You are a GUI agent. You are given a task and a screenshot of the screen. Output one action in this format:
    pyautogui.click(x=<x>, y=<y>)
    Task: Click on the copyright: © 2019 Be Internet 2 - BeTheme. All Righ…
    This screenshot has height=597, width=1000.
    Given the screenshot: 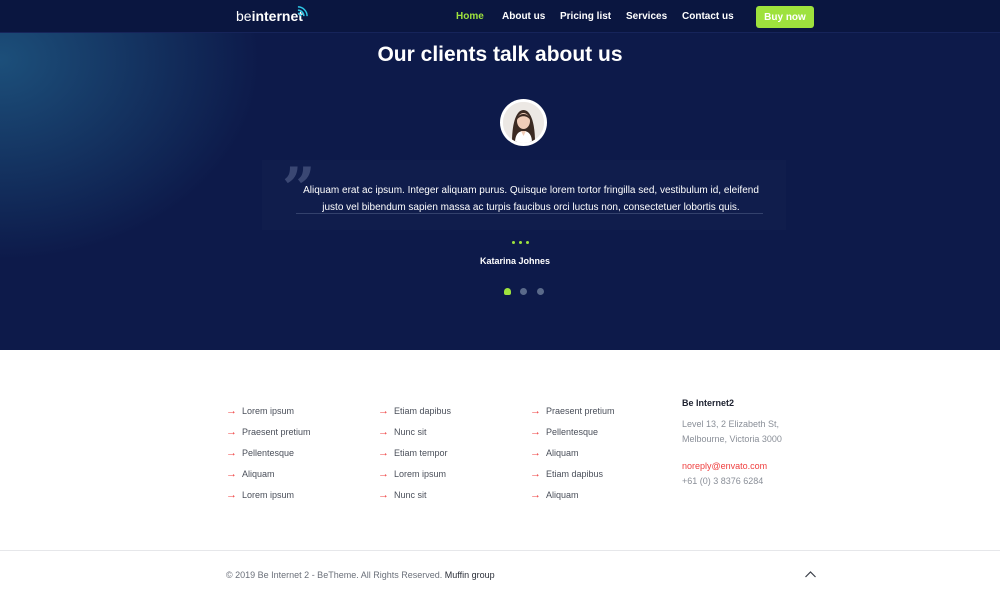 What is the action you would take?
    pyautogui.click(x=360, y=575)
    